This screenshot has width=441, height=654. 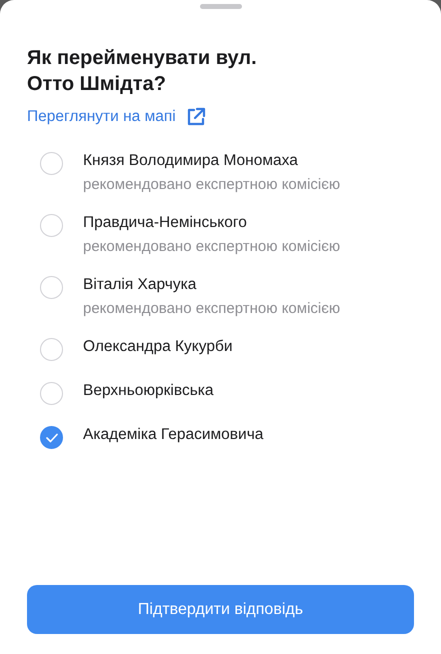 What do you see at coordinates (142, 71) in the screenshot?
I see `question-title: Як перейменувати вул. Отто Шмідта?` at bounding box center [142, 71].